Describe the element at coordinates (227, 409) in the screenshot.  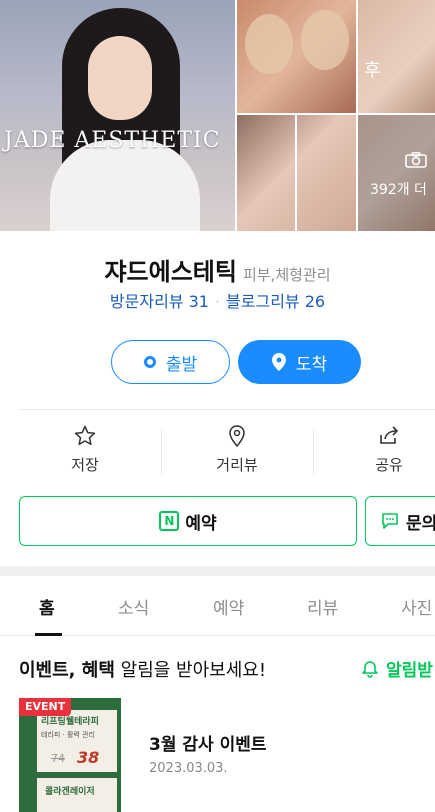
I see `divider` at that location.